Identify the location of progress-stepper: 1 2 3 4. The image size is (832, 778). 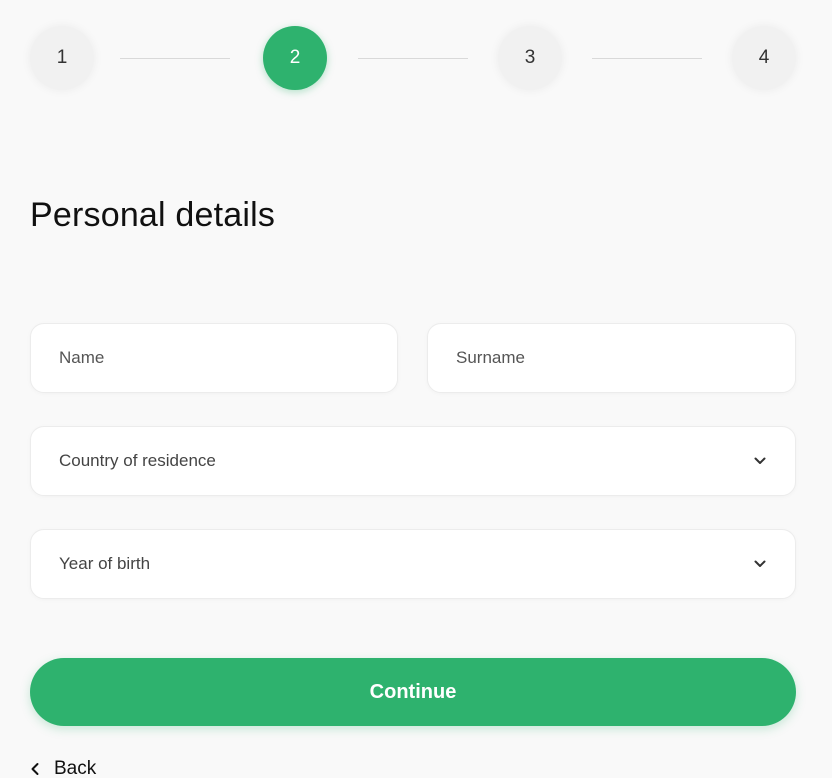
(413, 58).